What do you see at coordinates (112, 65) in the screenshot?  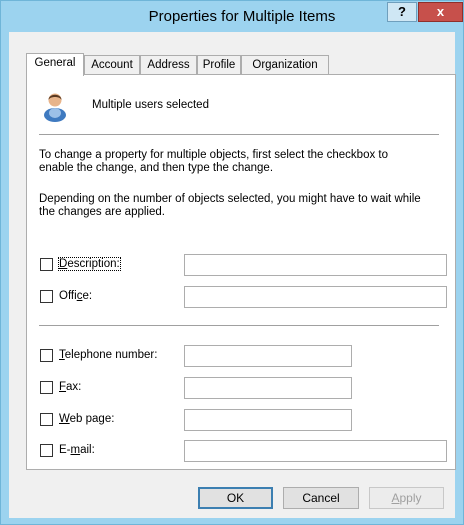 I see `tab-account: Account` at bounding box center [112, 65].